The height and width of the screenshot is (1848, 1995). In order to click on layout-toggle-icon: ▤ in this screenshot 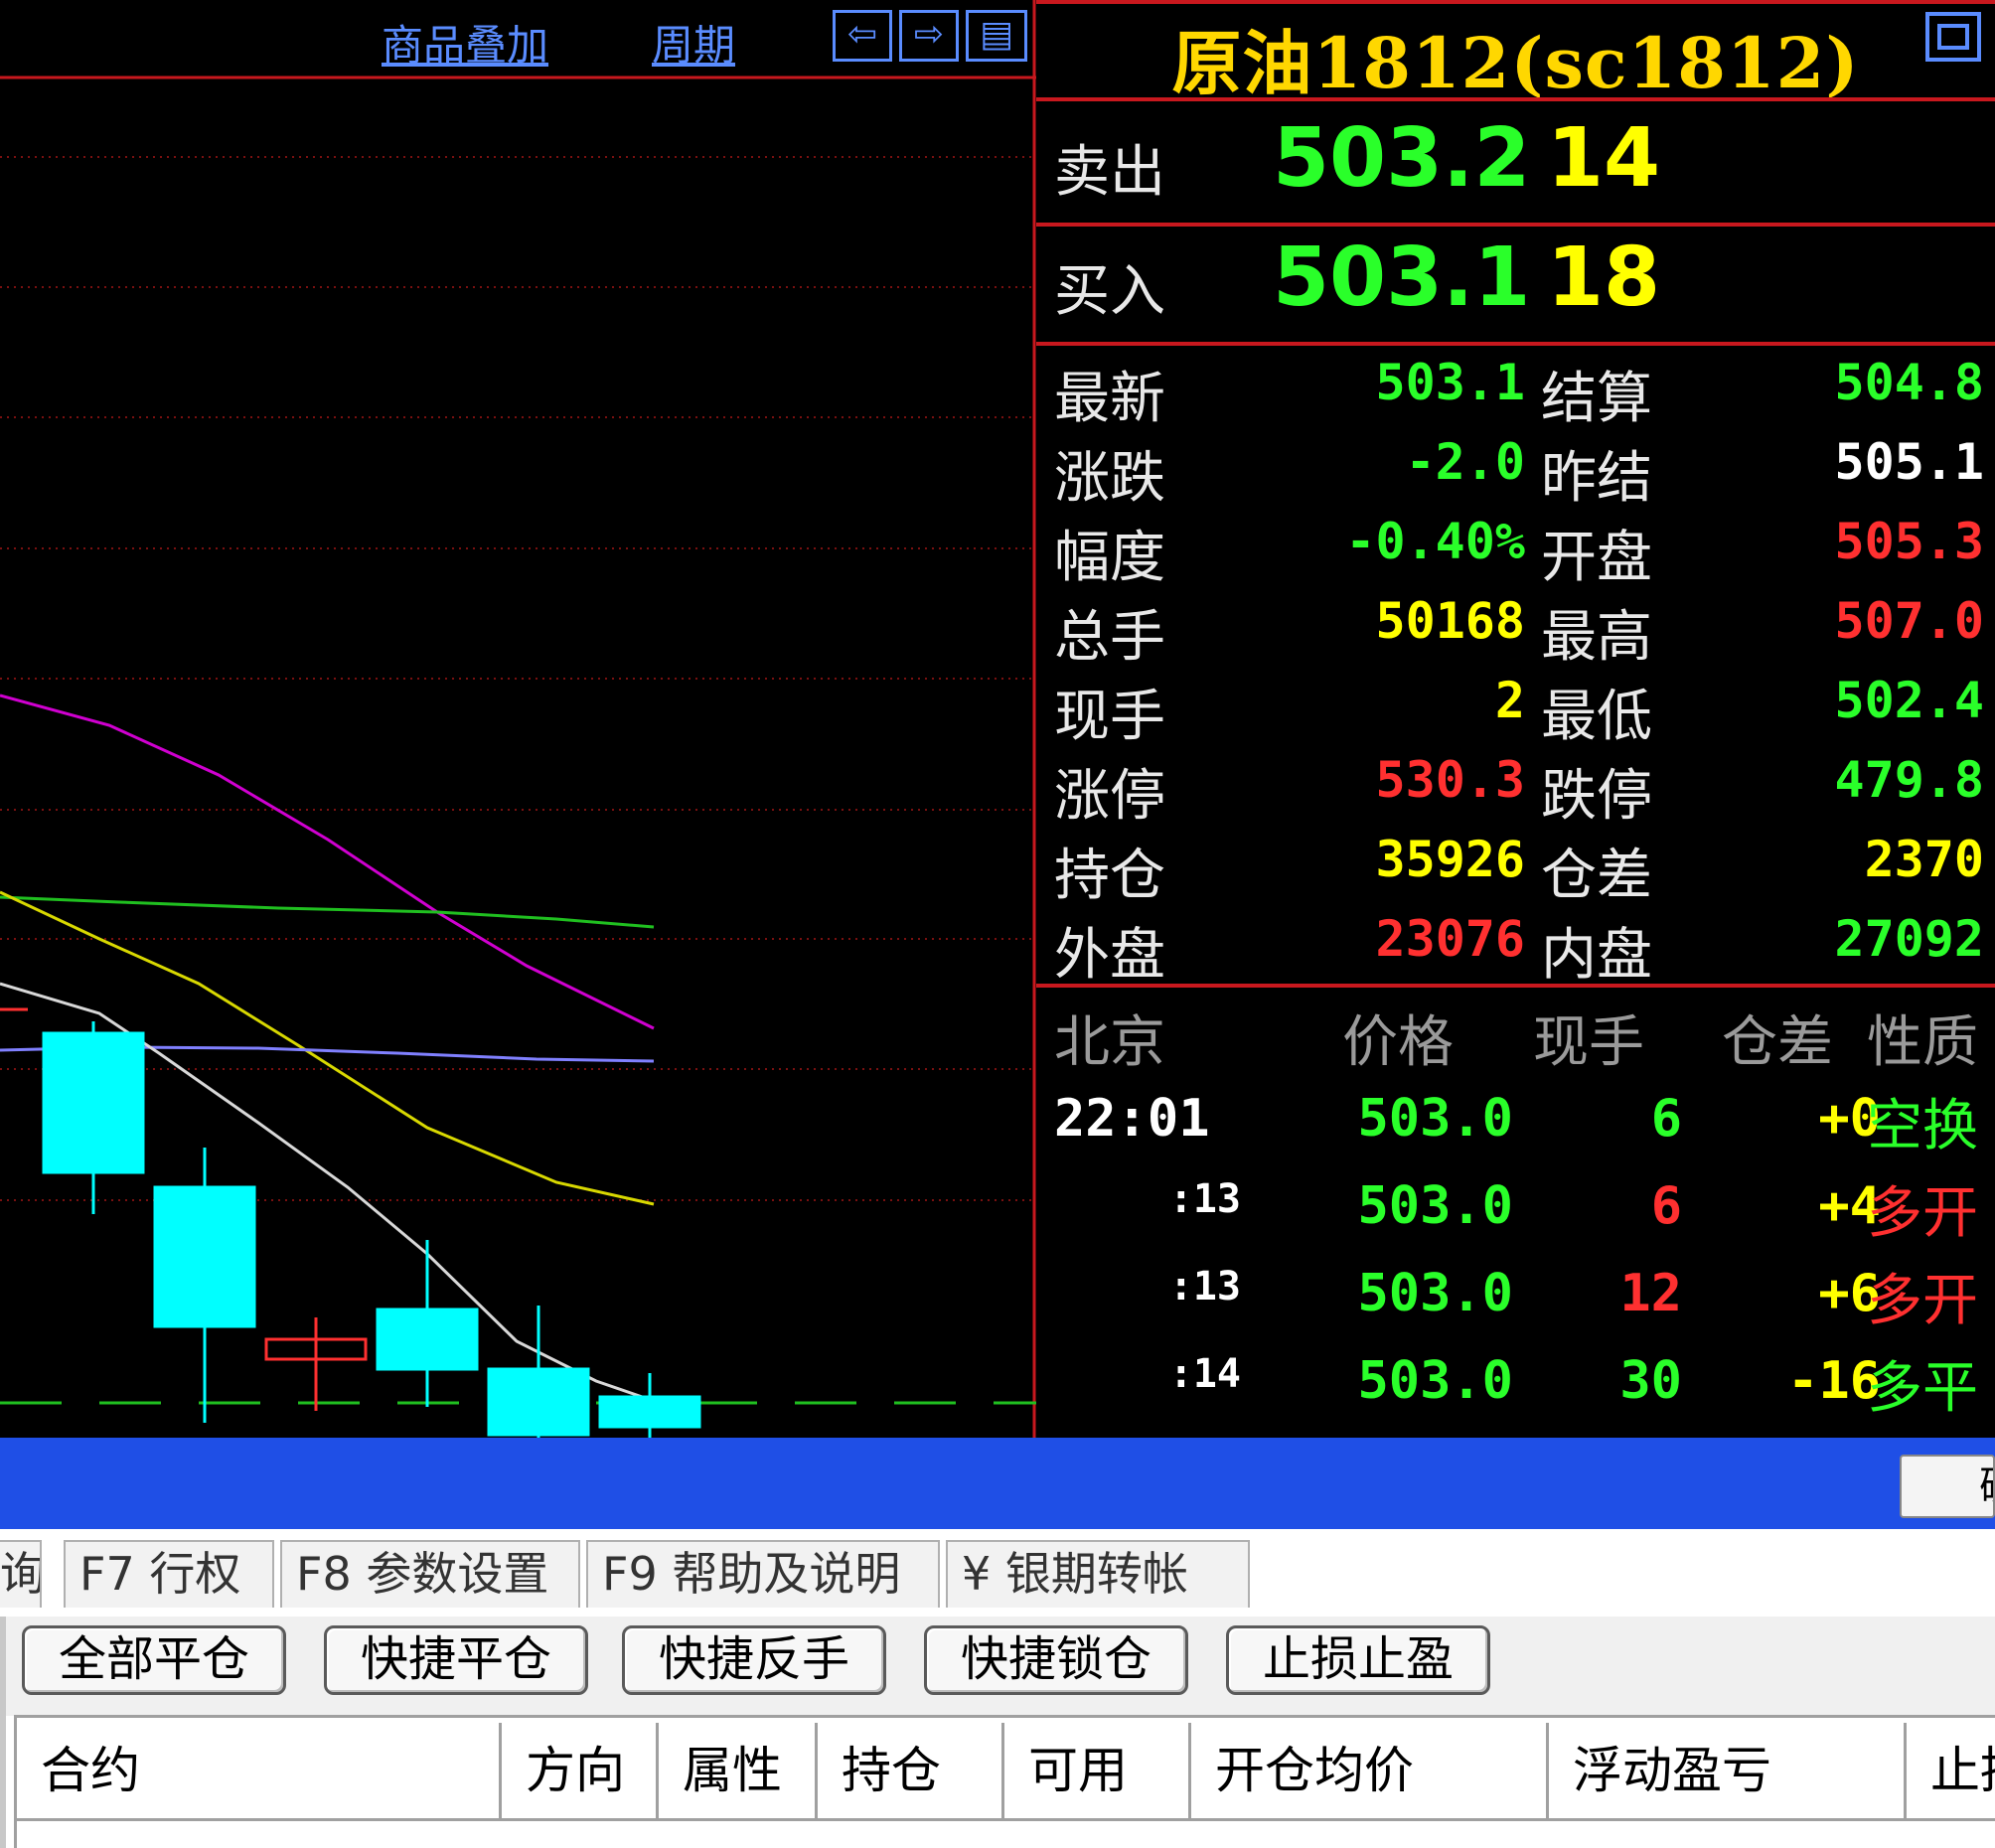, I will do `click(996, 36)`.